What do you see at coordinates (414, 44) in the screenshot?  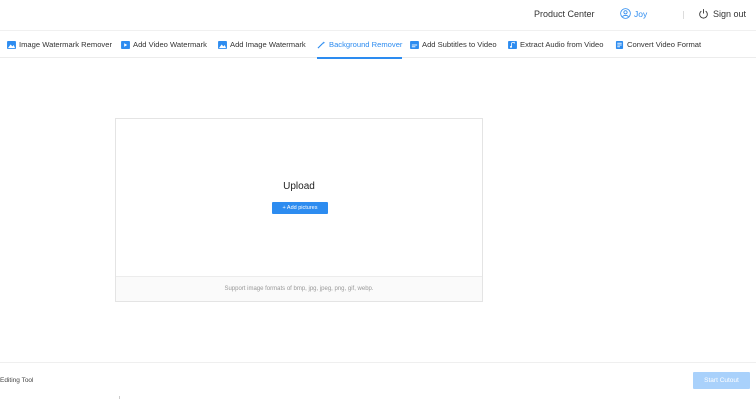 I see `subtitle-icon` at bounding box center [414, 44].